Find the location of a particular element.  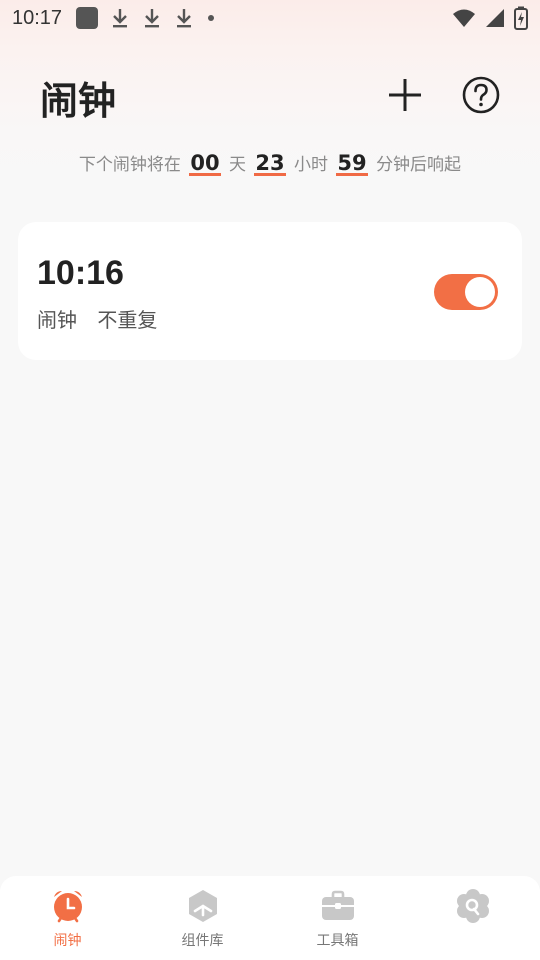

status-system-icons is located at coordinates (490, 18).